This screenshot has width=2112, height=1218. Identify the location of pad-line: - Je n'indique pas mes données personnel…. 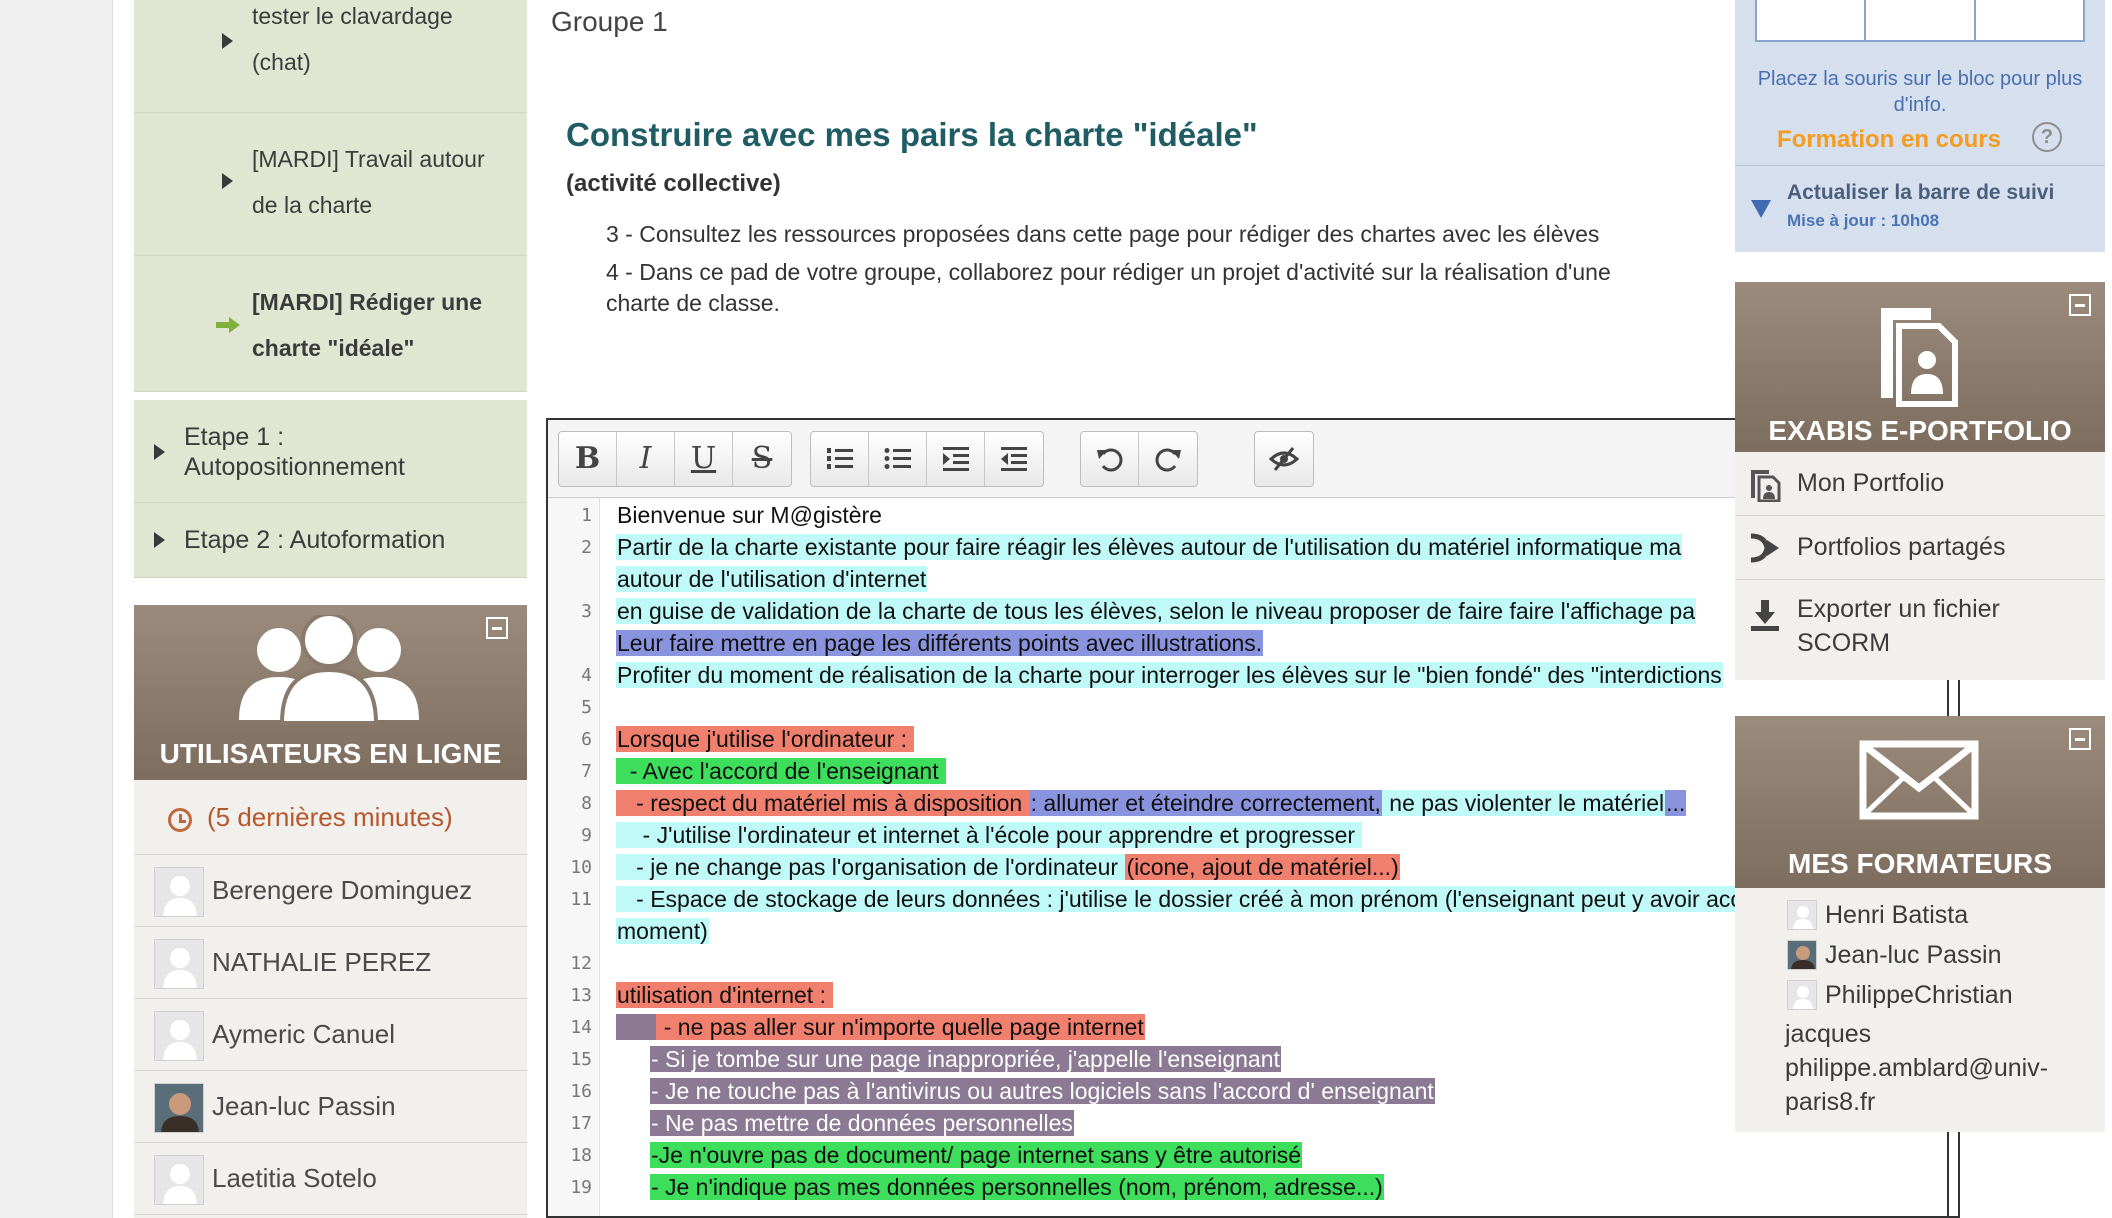
(1000, 1187).